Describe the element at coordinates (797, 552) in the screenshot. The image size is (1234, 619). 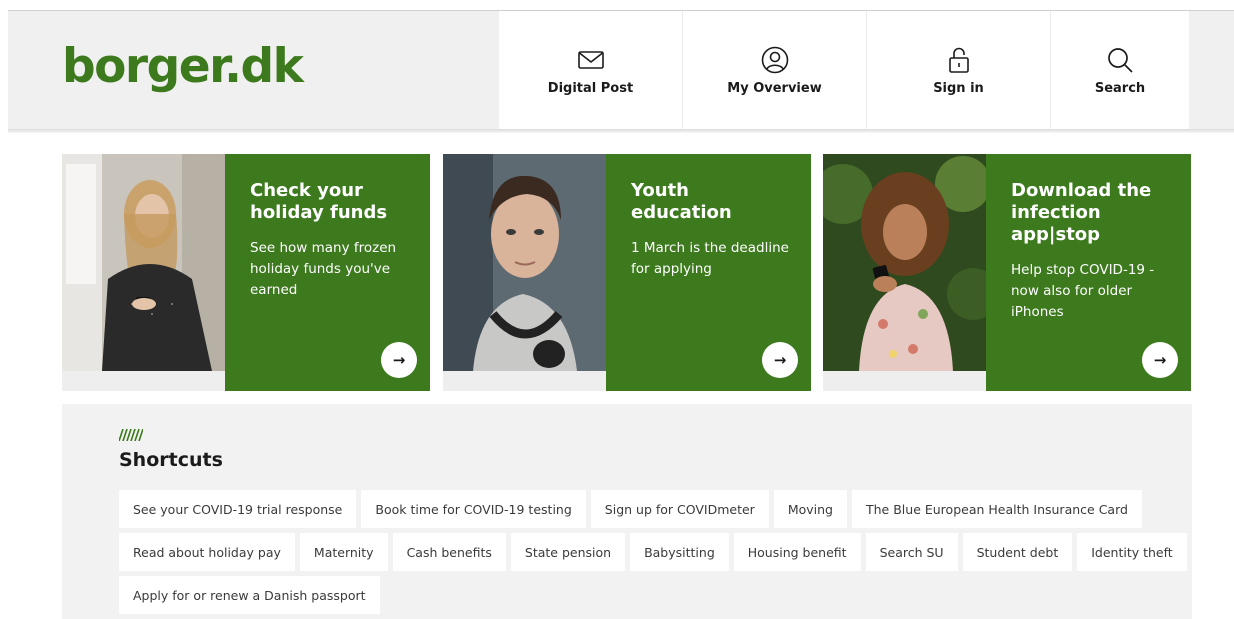
I see `shortcut-chip: Housing benefit` at that location.